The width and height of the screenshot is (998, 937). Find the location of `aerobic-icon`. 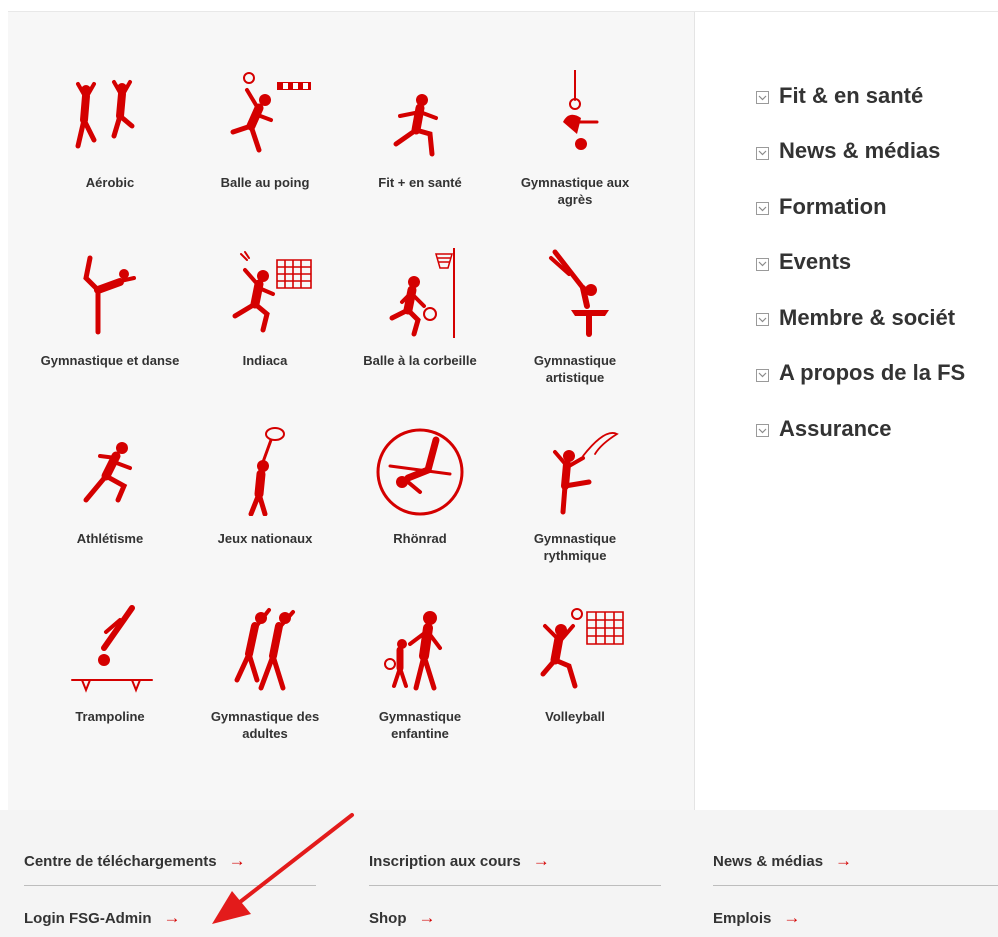

aerobic-icon is located at coordinates (105, 114).